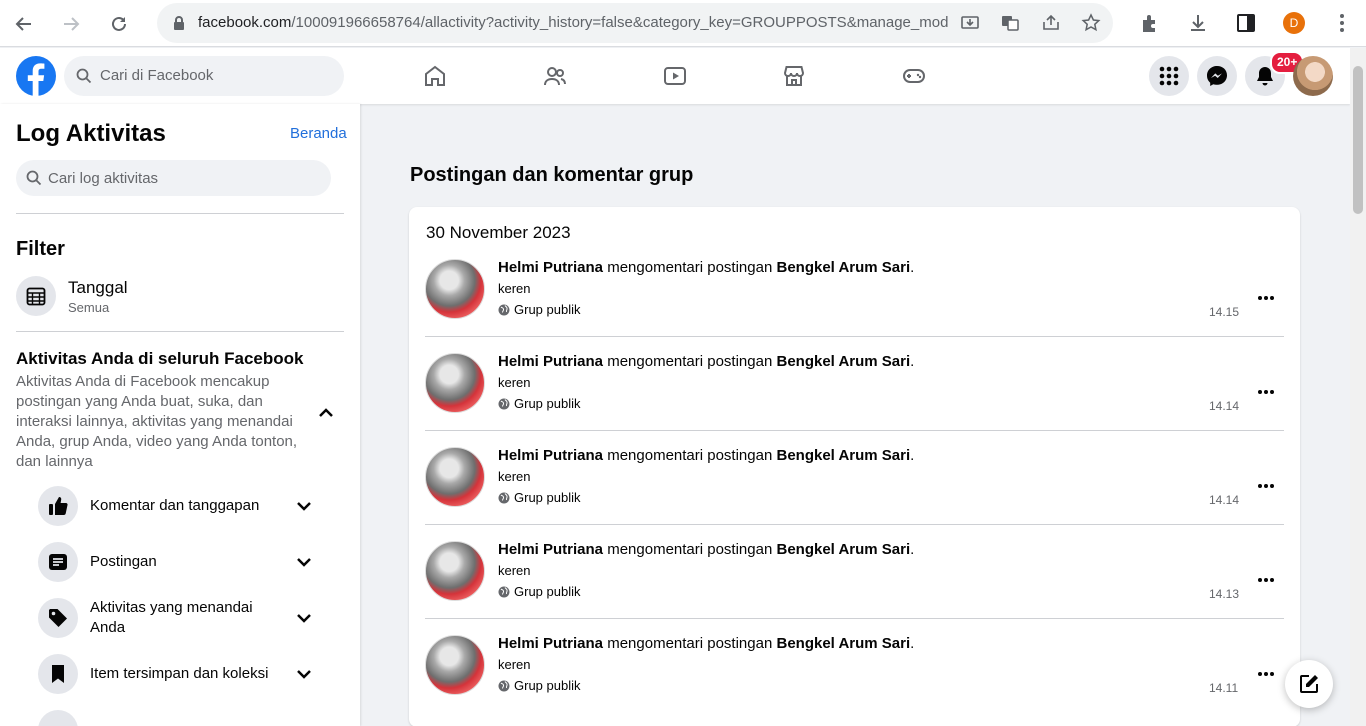 This screenshot has height=726, width=1366. I want to click on section-title: Aktivitas Anda di seluruh Facebook, so click(160, 358).